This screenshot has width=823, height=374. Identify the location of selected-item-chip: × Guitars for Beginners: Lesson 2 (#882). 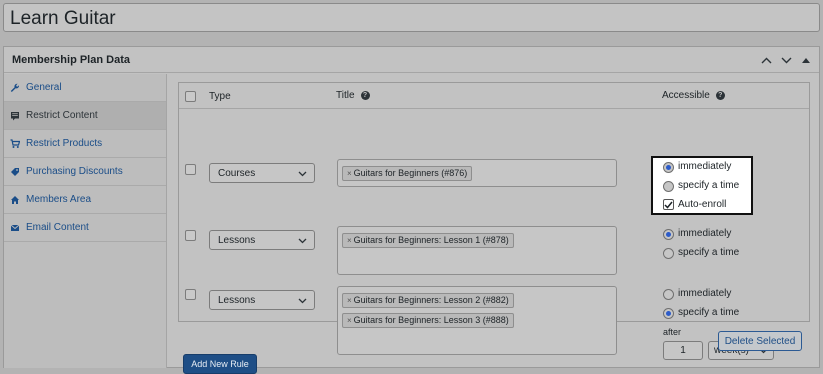
(428, 300).